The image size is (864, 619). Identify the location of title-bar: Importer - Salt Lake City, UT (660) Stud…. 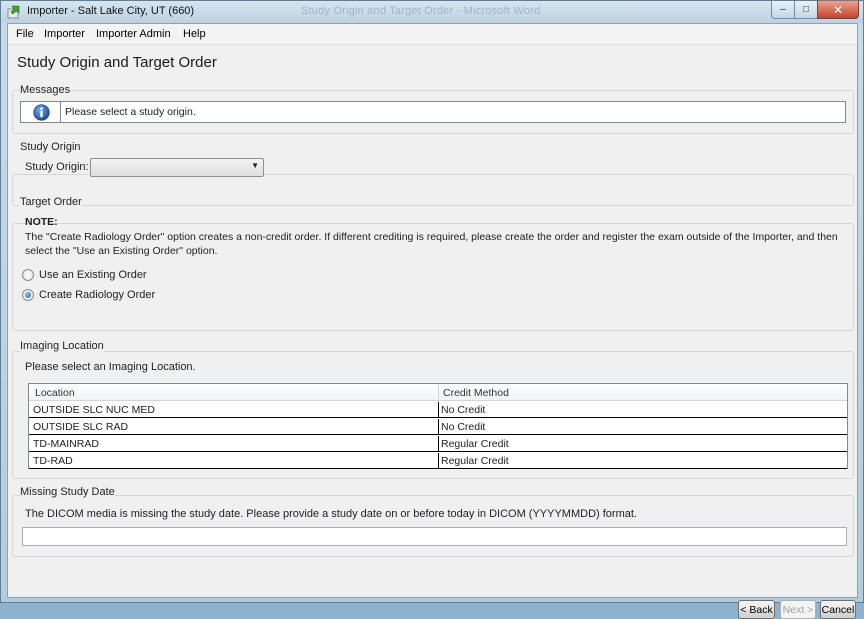
(432, 12).